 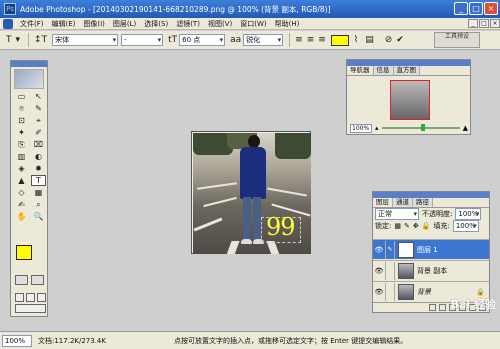 I want to click on layer-row-text: 👁 ✎ T 图层 1, so click(x=431, y=249).